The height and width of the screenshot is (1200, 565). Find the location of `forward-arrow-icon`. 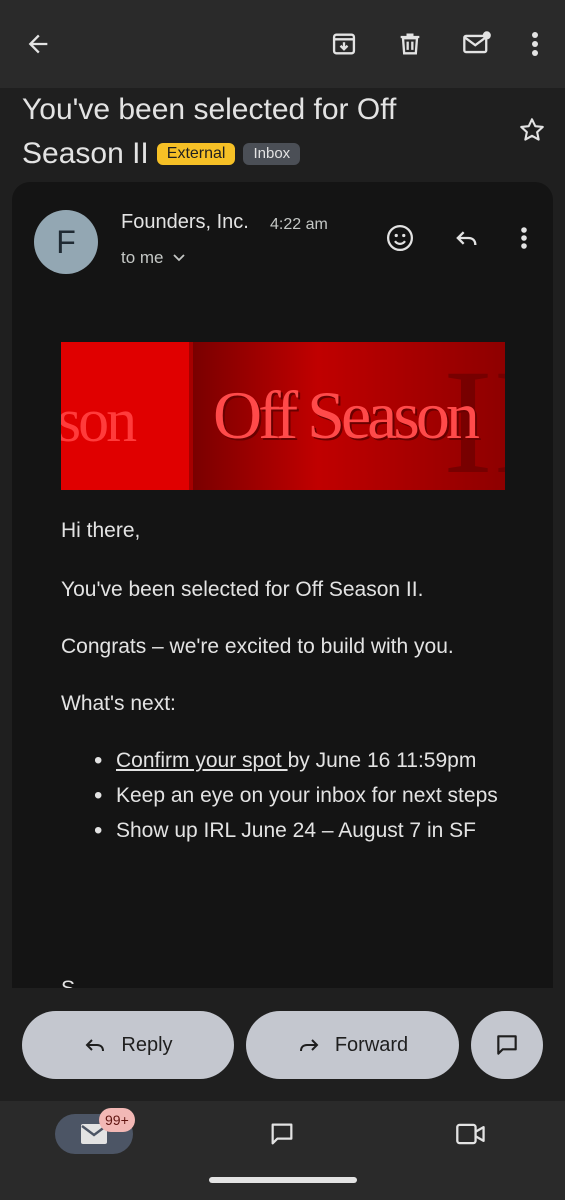

forward-arrow-icon is located at coordinates (309, 1045).